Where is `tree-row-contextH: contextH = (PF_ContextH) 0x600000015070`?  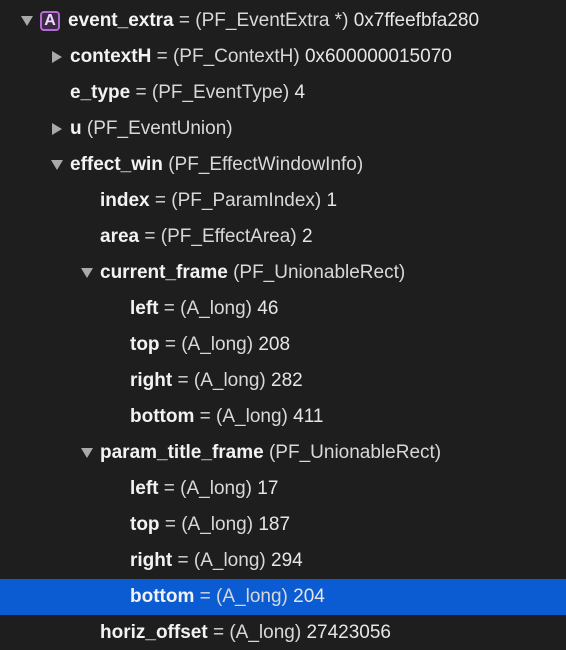
tree-row-contextH: contextH = (PF_ContextH) 0x600000015070 is located at coordinates (283, 57).